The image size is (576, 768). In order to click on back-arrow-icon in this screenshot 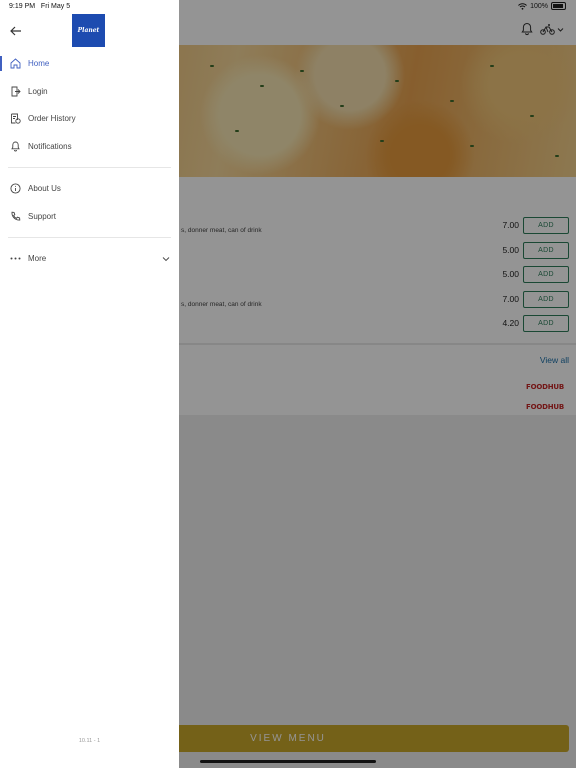, I will do `click(16, 31)`.